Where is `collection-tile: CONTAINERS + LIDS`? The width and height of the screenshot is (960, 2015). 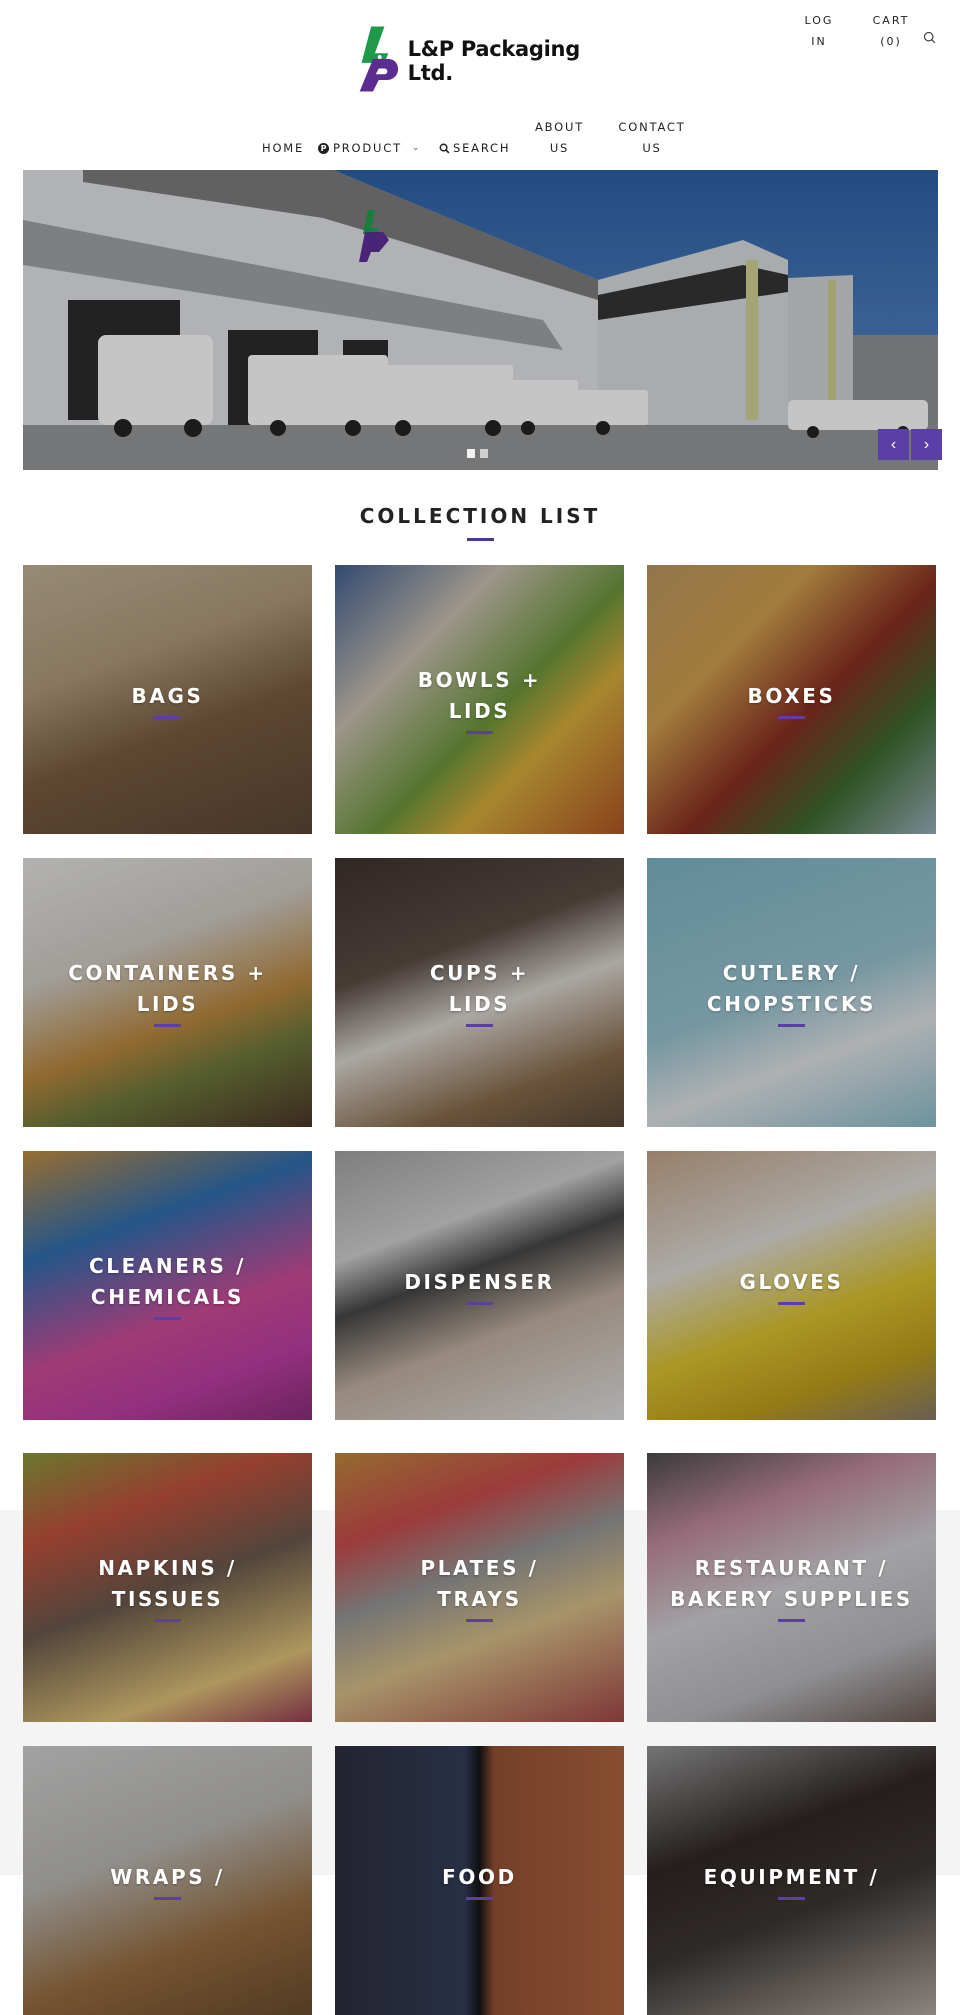
collection-tile: CONTAINERS + LIDS is located at coordinates (167, 992).